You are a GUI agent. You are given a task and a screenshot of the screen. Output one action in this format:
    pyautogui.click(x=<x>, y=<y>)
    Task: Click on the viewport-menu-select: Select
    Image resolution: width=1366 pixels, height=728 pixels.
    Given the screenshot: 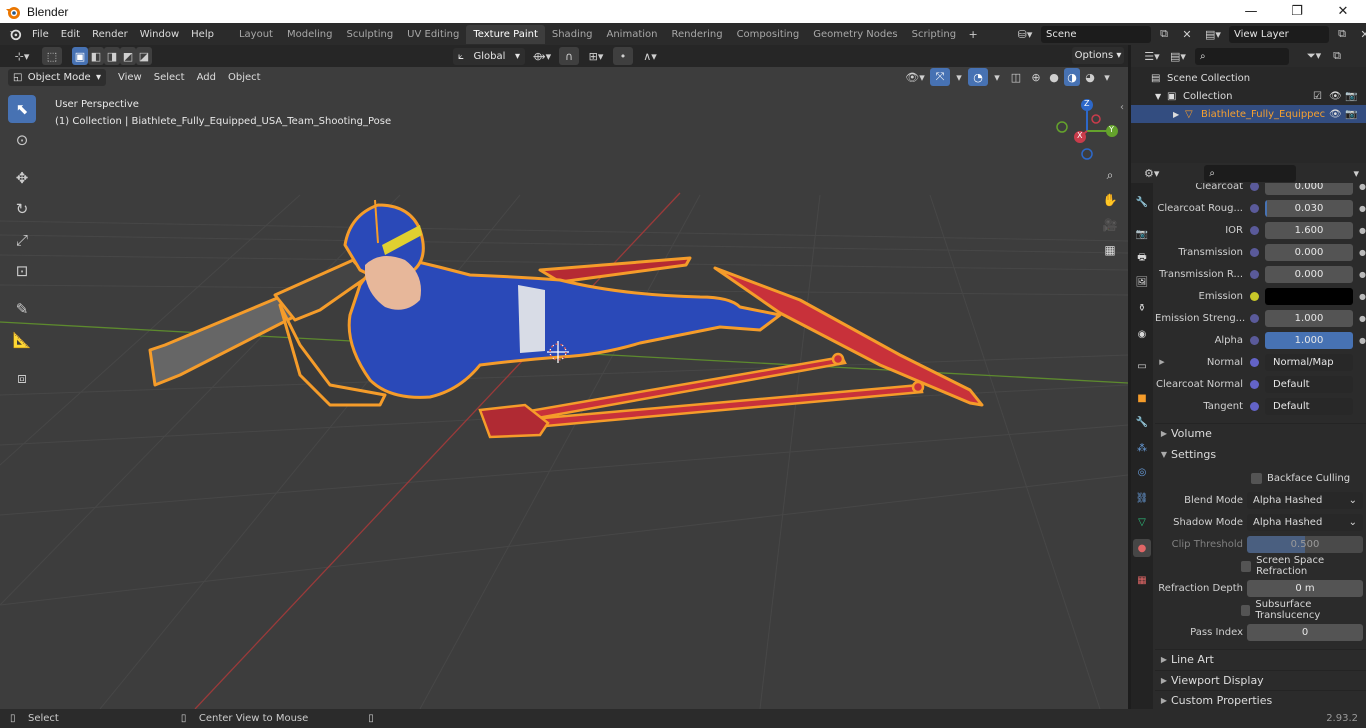 What is the action you would take?
    pyautogui.click(x=169, y=77)
    